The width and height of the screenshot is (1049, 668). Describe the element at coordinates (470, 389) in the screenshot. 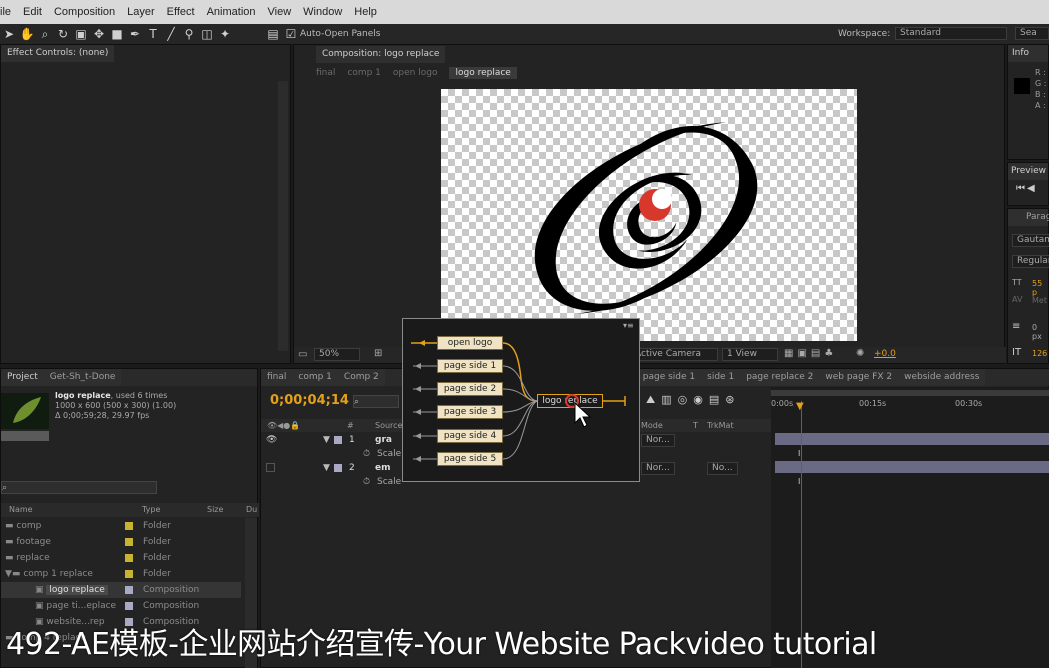

I see `node-page-side-2: page side 2` at that location.